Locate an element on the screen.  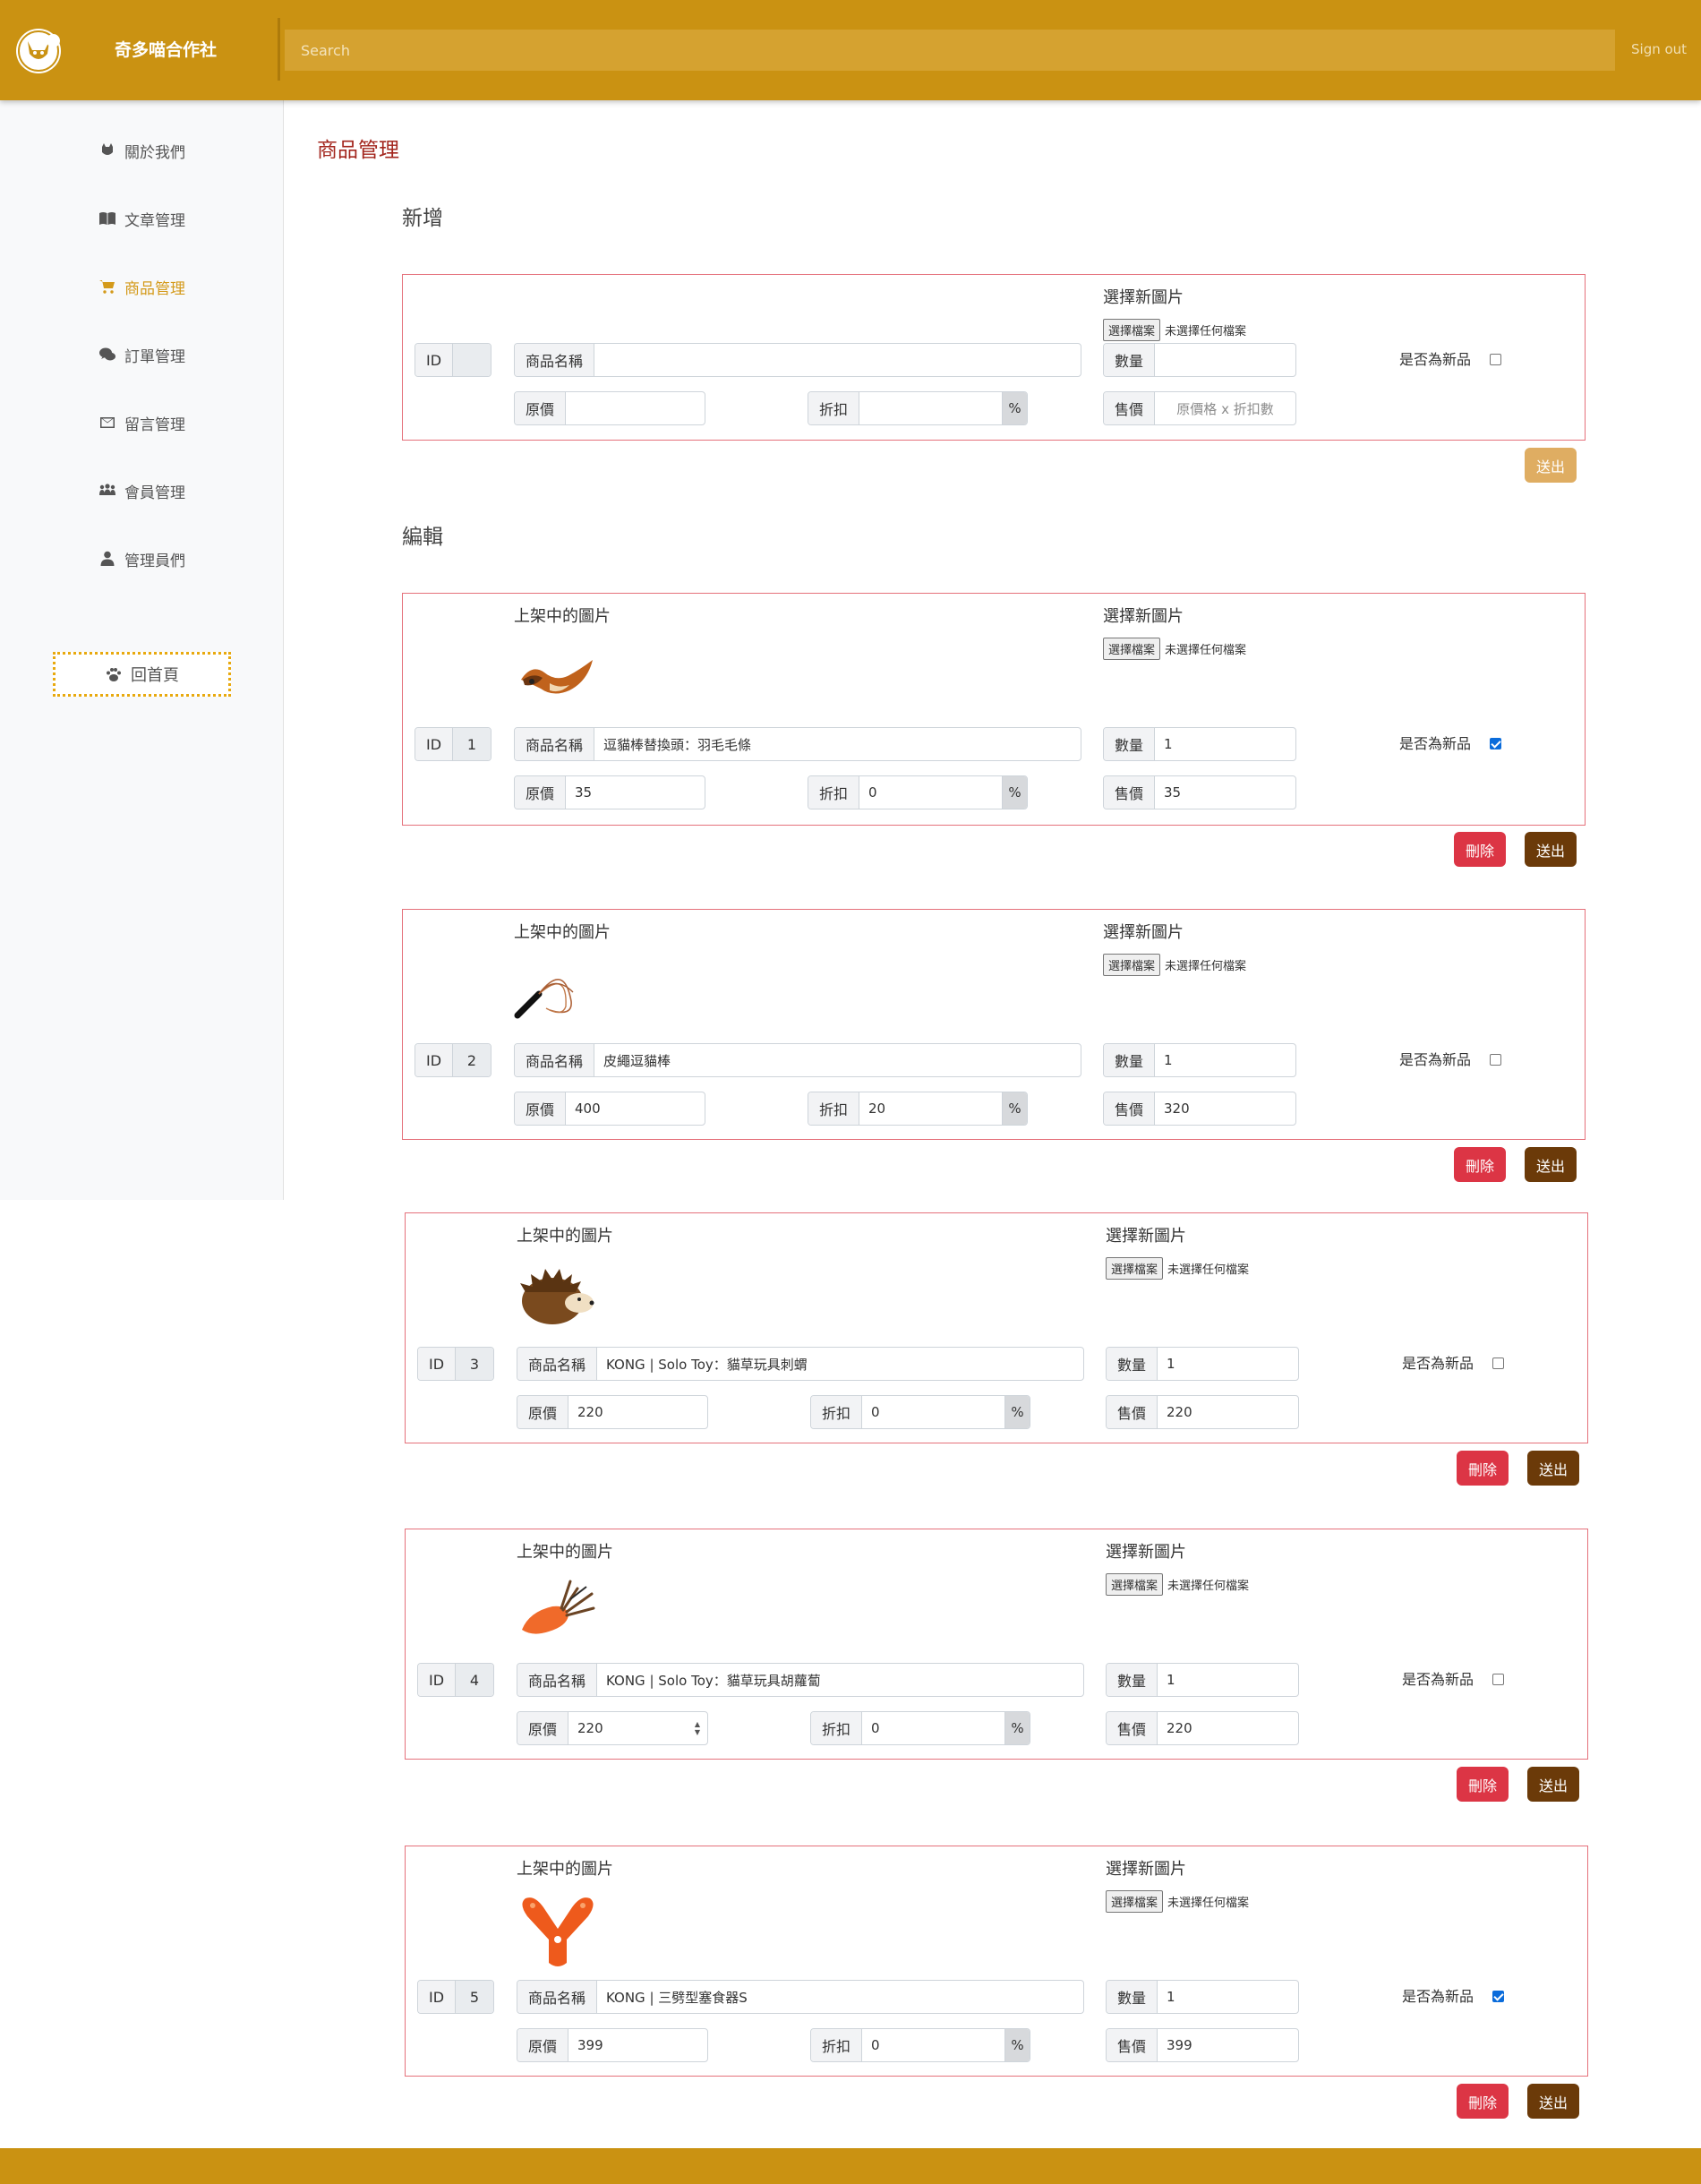
discount-field: 折扣 % is located at coordinates (918, 408).